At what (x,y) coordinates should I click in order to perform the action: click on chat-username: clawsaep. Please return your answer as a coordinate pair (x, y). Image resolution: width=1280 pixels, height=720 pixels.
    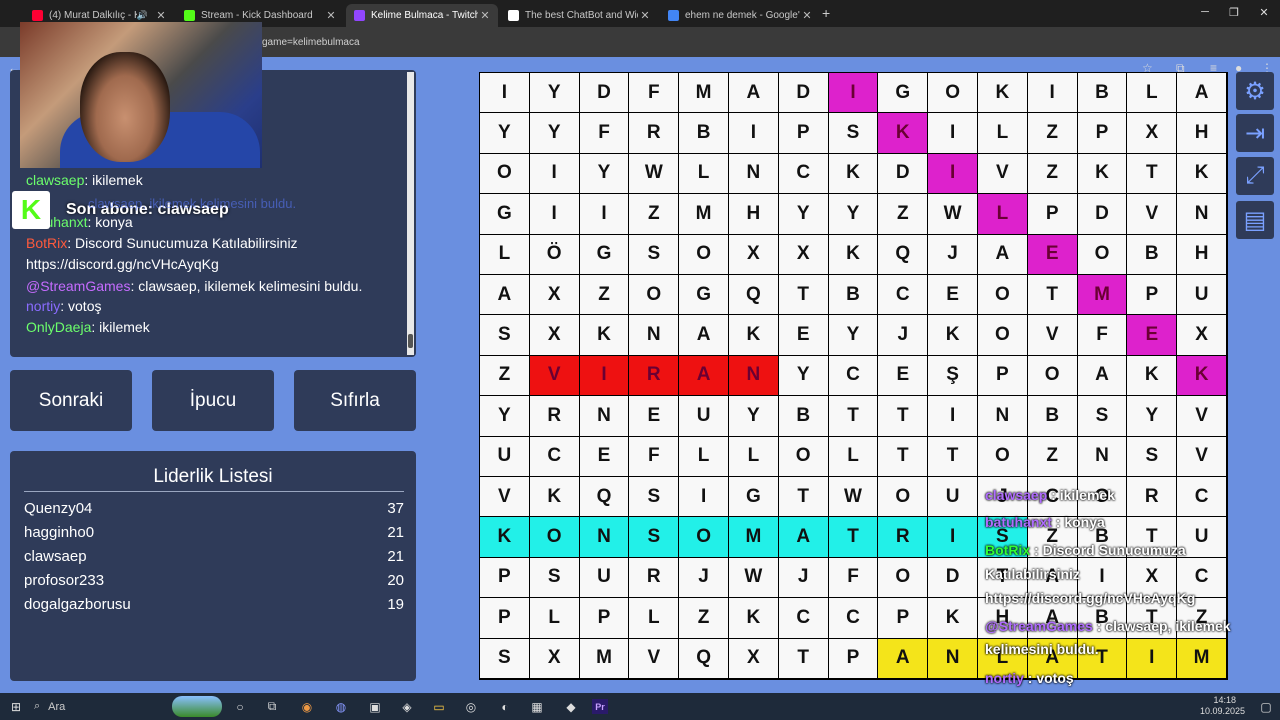
    Looking at the image, I should click on (55, 180).